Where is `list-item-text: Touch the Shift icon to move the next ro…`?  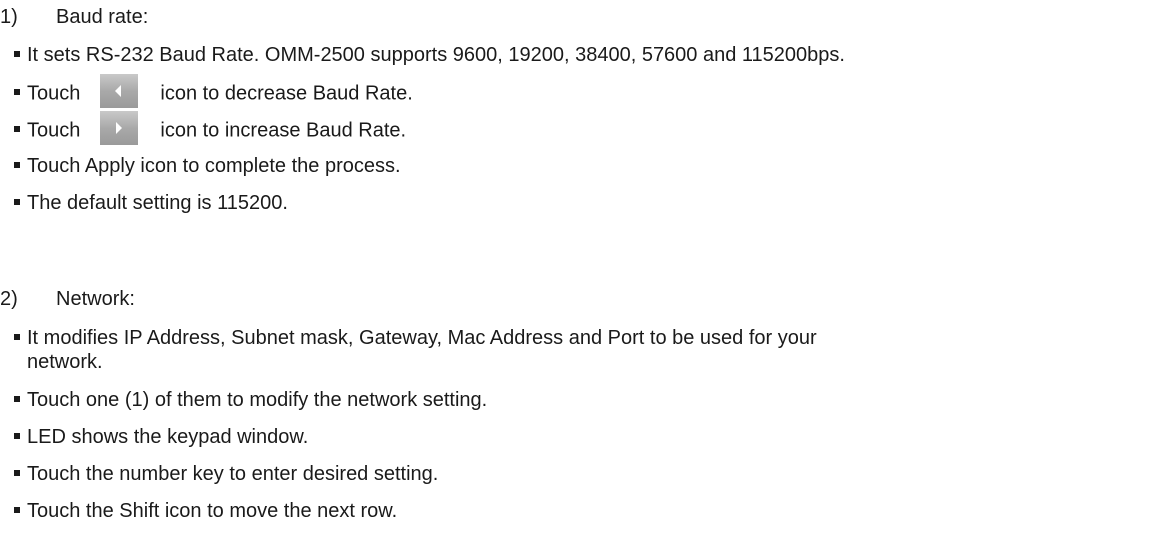
list-item-text: Touch the Shift icon to move the next ro… is located at coordinates (212, 511).